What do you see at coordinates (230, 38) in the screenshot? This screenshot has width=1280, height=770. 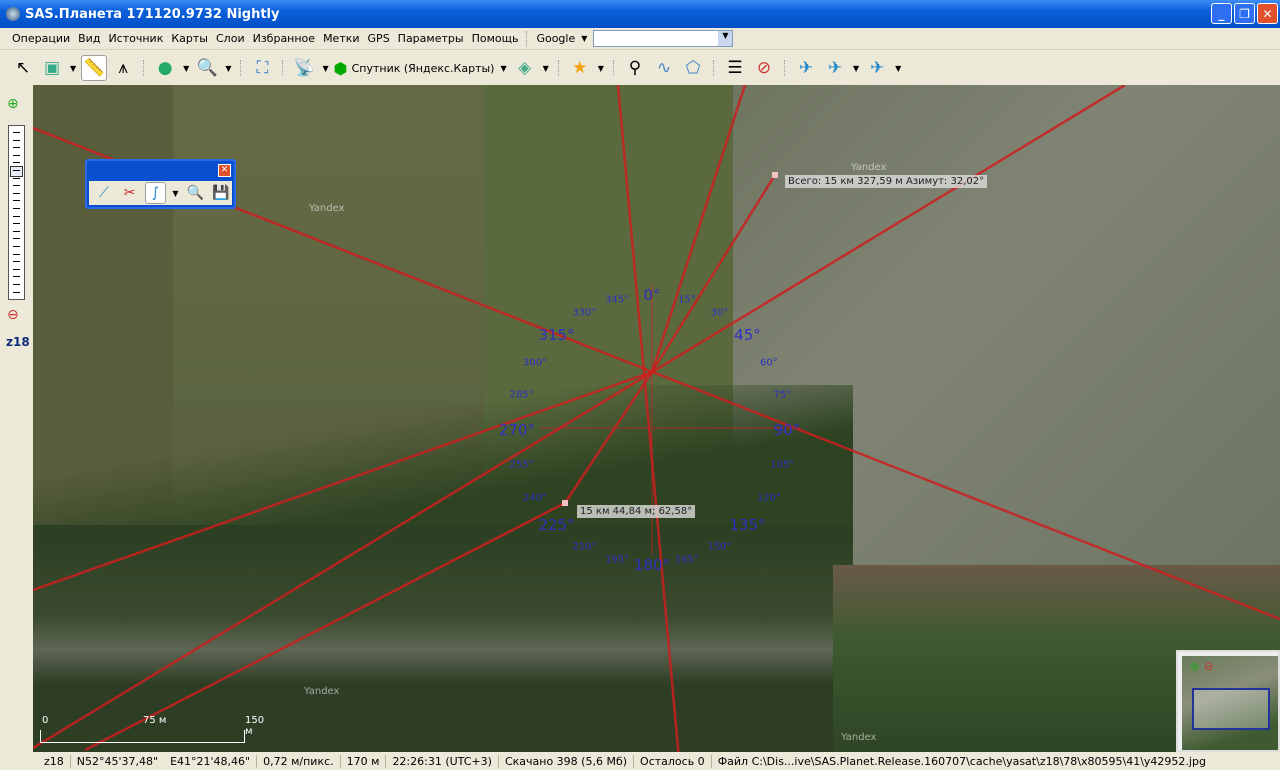 I see `menu-layers: Слои` at bounding box center [230, 38].